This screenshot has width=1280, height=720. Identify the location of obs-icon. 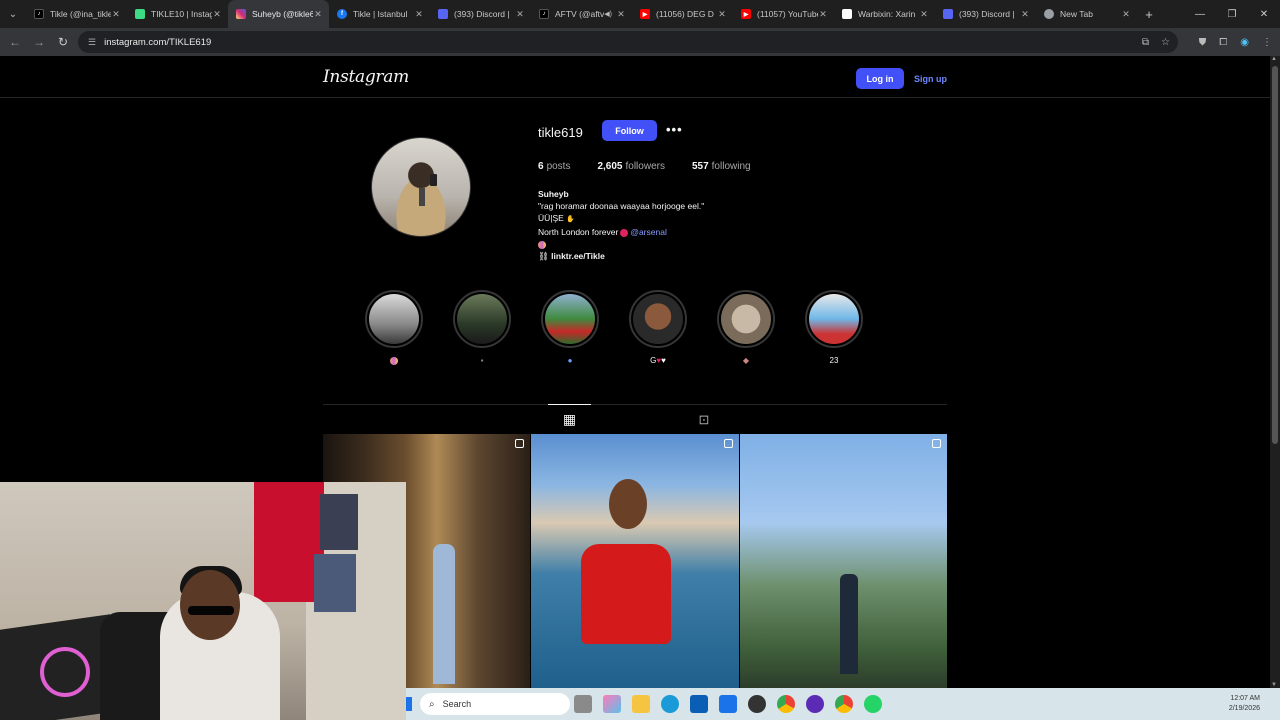
(815, 704).